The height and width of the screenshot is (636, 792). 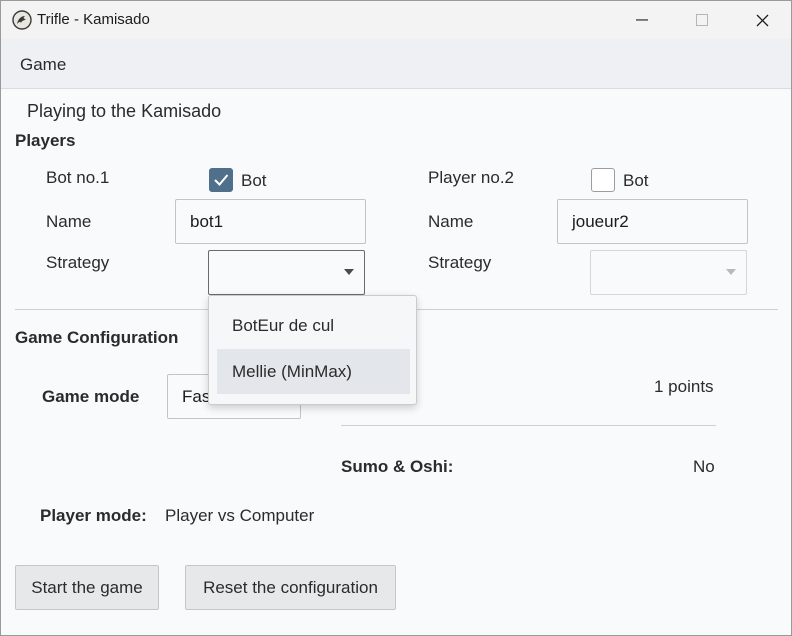 I want to click on sumo-label: Sumo & Oshi:, so click(x=397, y=466).